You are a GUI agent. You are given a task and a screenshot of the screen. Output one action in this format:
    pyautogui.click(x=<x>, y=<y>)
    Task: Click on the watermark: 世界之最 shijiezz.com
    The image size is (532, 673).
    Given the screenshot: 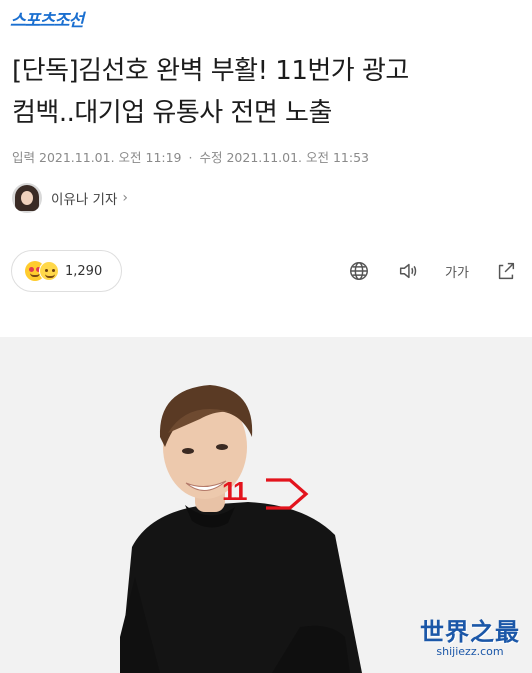 What is the action you would take?
    pyautogui.click(x=470, y=635)
    